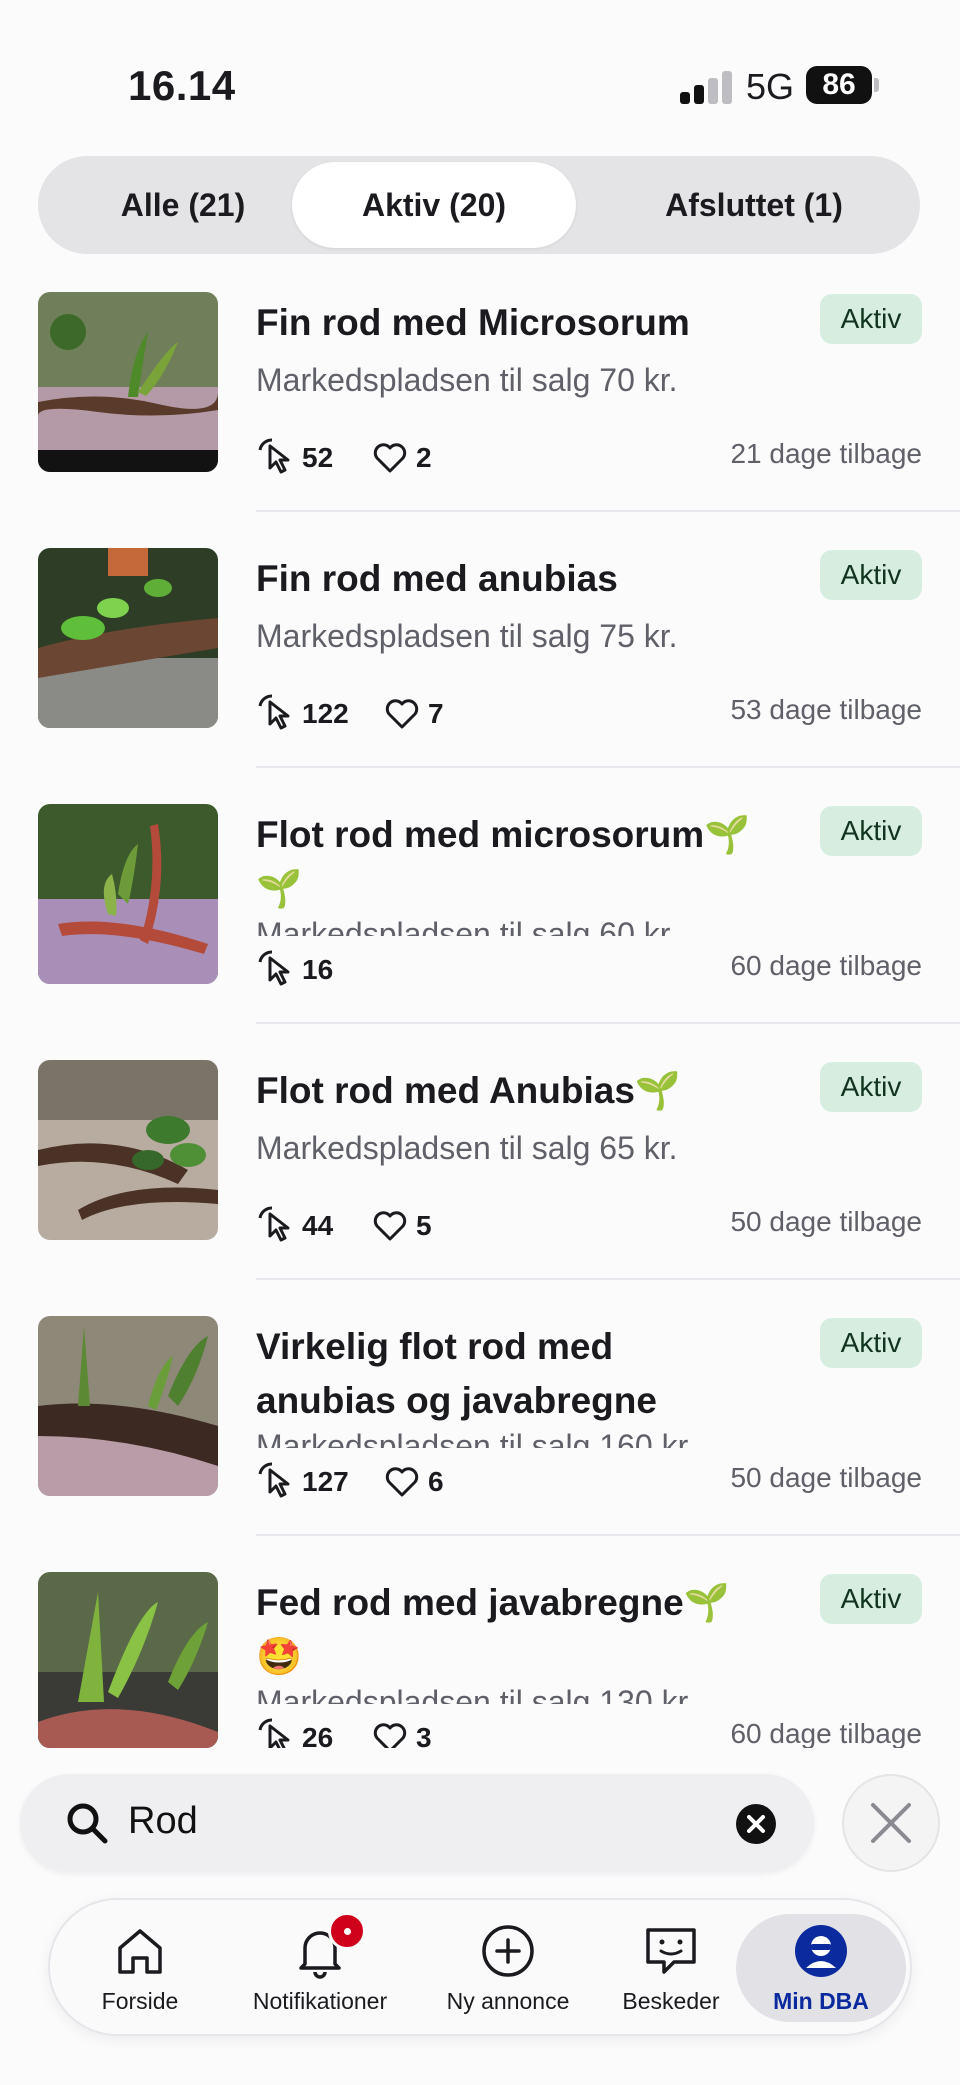 The height and width of the screenshot is (2085, 960). What do you see at coordinates (671, 2001) in the screenshot?
I see `tab-label: Beskeder` at bounding box center [671, 2001].